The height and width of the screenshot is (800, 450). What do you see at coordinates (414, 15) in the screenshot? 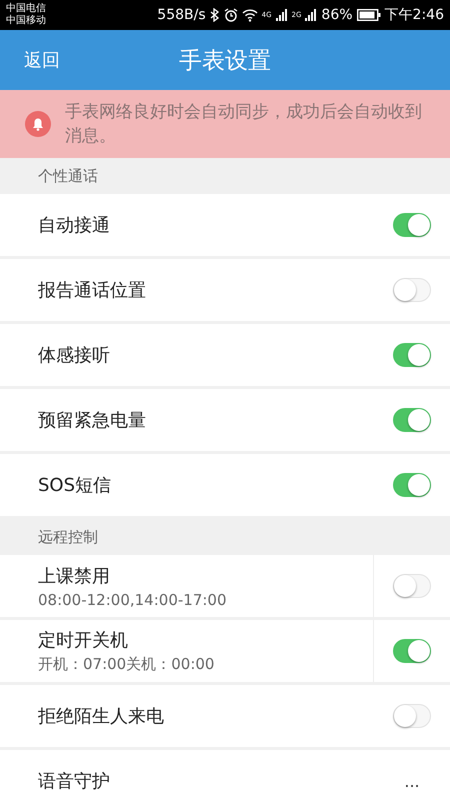
I see `clock-time: 下午2:46` at bounding box center [414, 15].